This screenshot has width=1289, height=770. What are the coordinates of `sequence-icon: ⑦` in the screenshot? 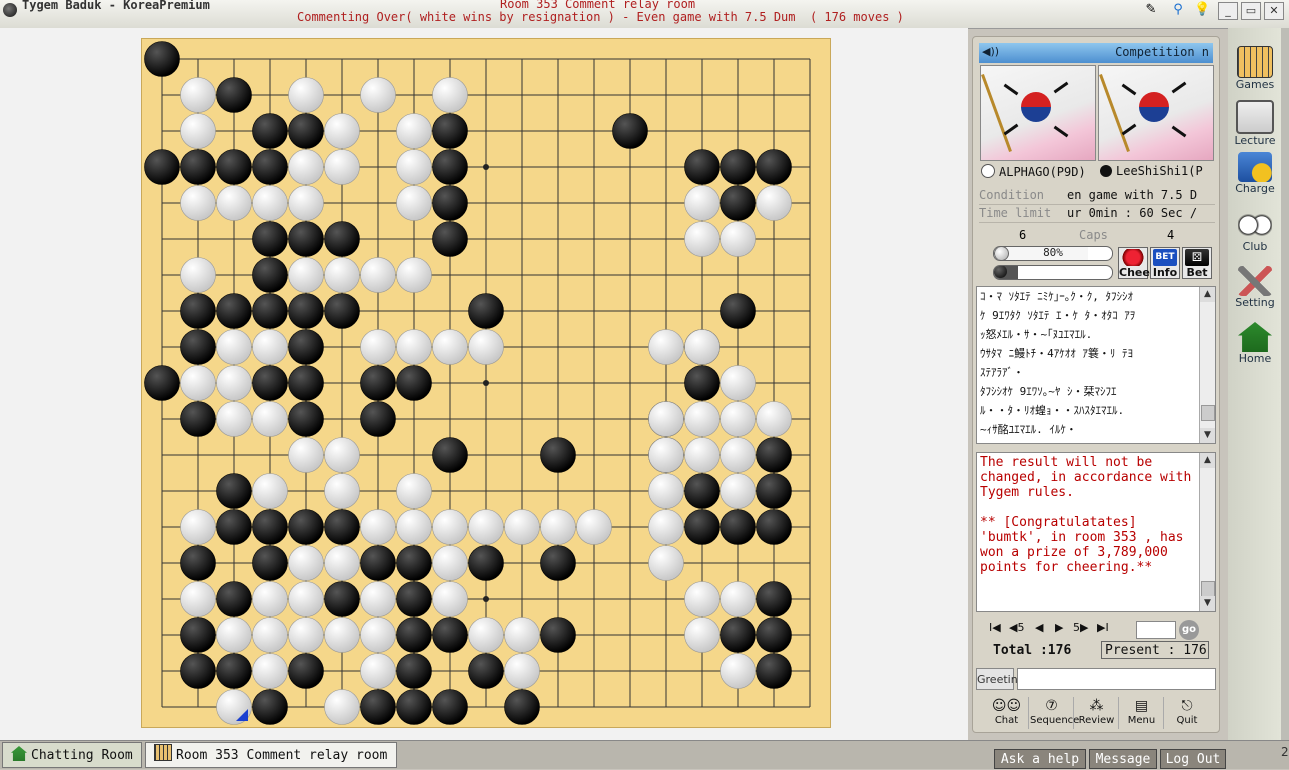 It's located at (1051, 706).